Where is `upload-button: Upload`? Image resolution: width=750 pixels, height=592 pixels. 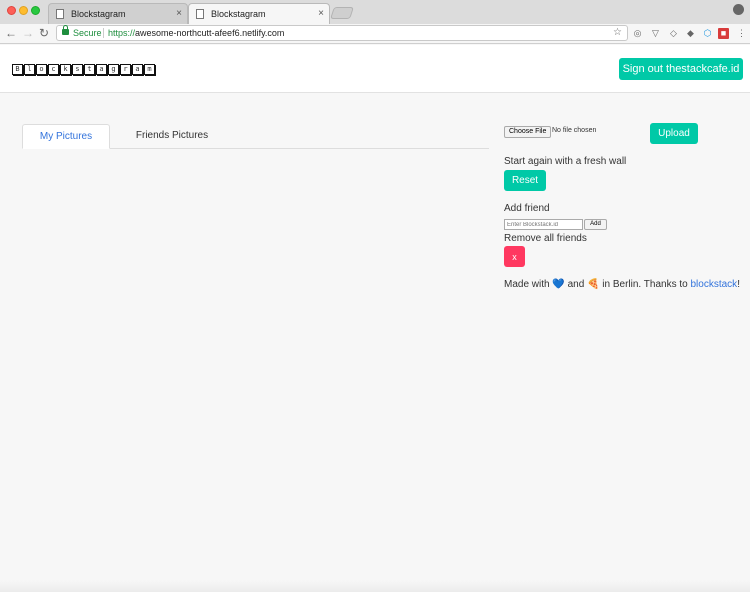
upload-button: Upload is located at coordinates (674, 133).